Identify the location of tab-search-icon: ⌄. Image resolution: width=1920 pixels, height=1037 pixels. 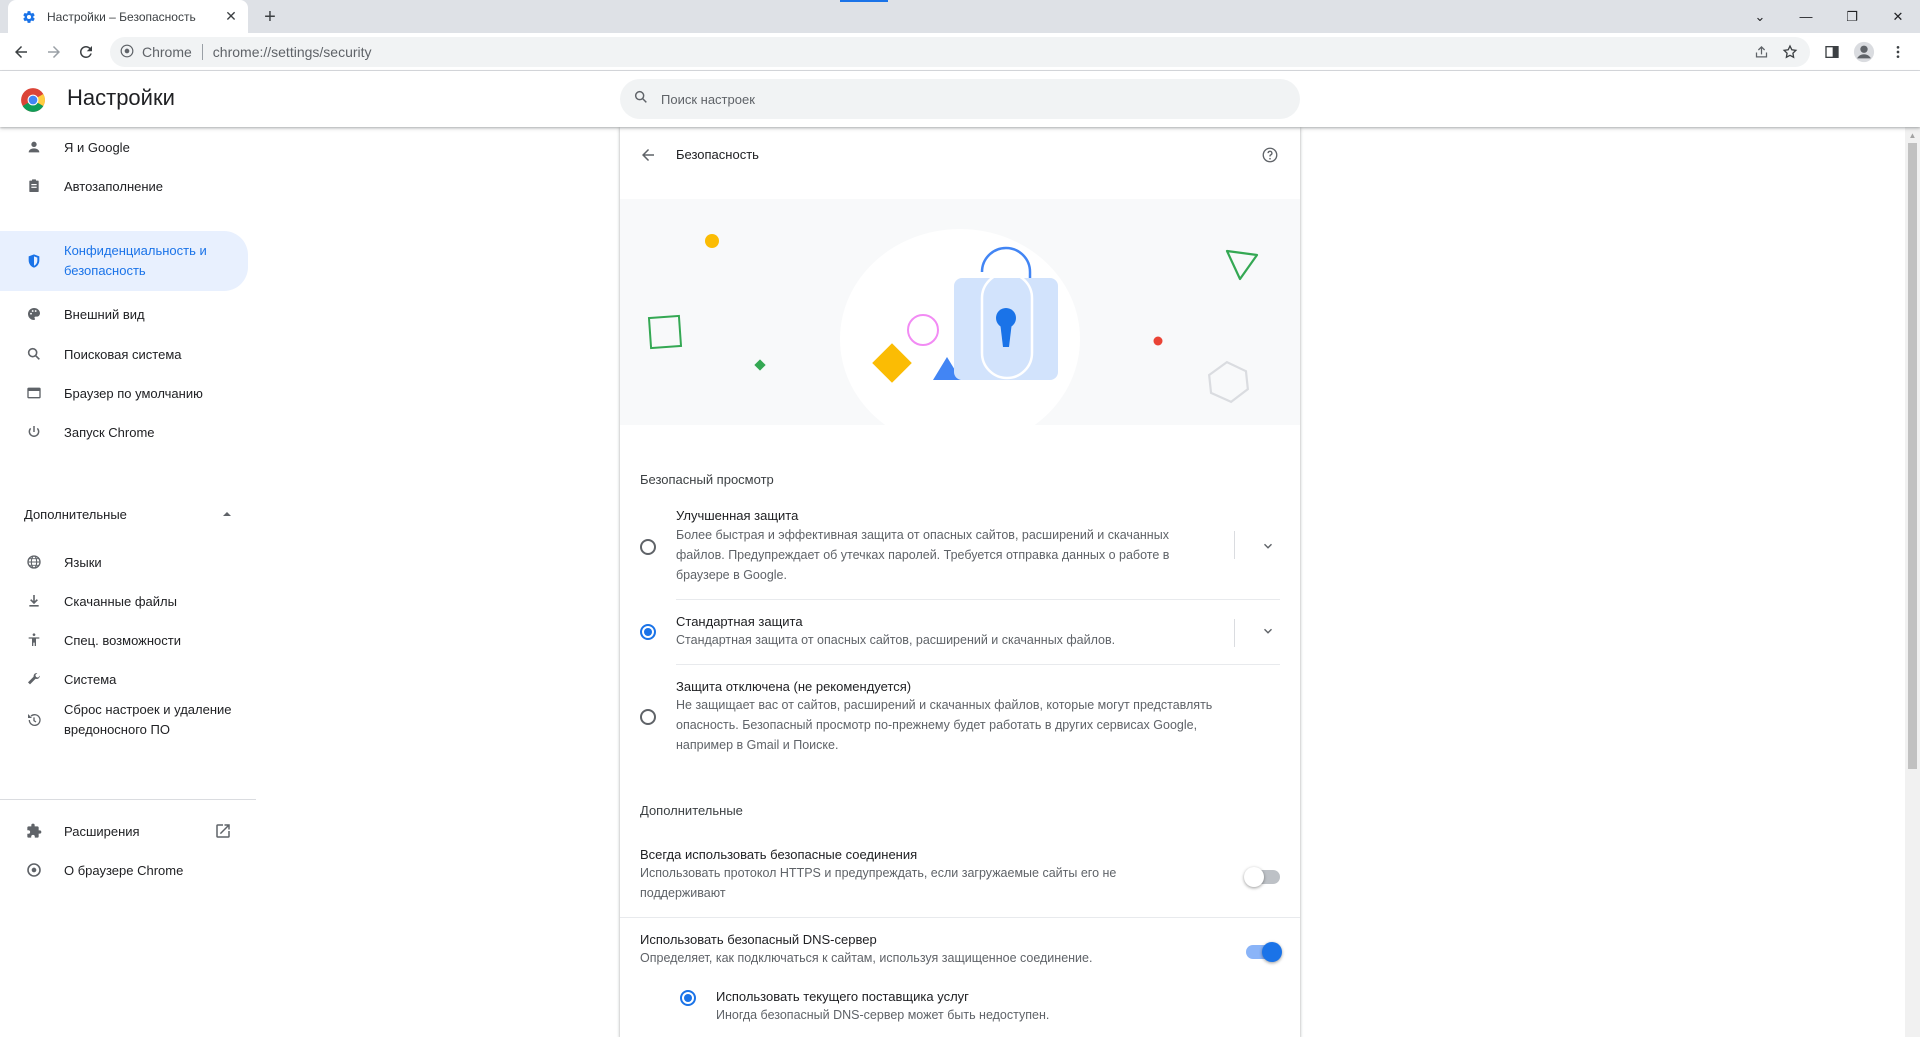
(1760, 16).